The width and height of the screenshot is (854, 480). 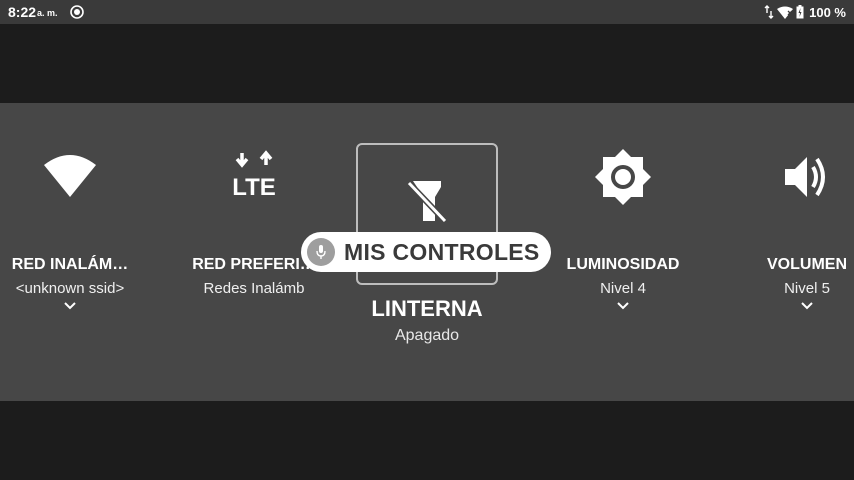 What do you see at coordinates (442, 251) in the screenshot?
I see `chip-label: MIS CONTROLES` at bounding box center [442, 251].